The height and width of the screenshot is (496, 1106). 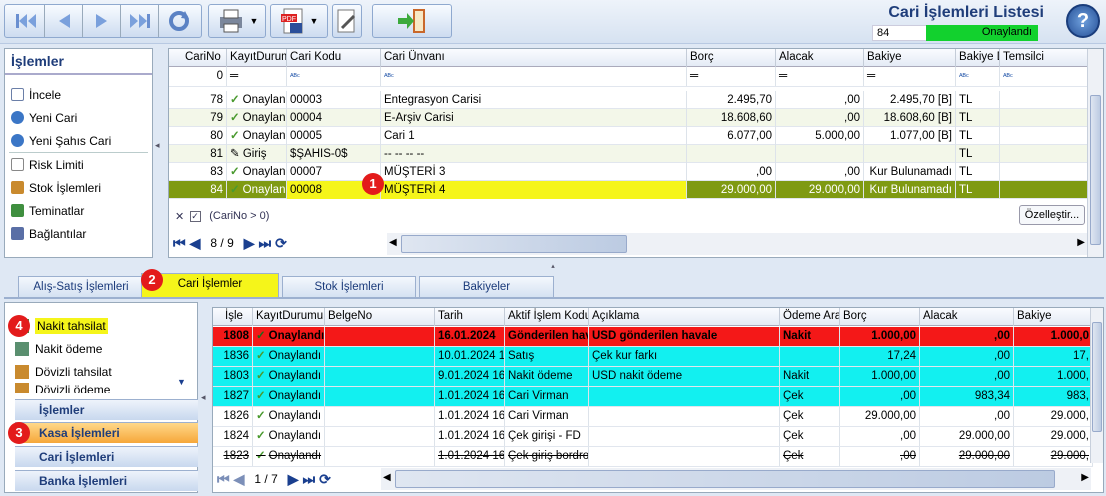 I want to click on help-button: ?, so click(x=1083, y=21).